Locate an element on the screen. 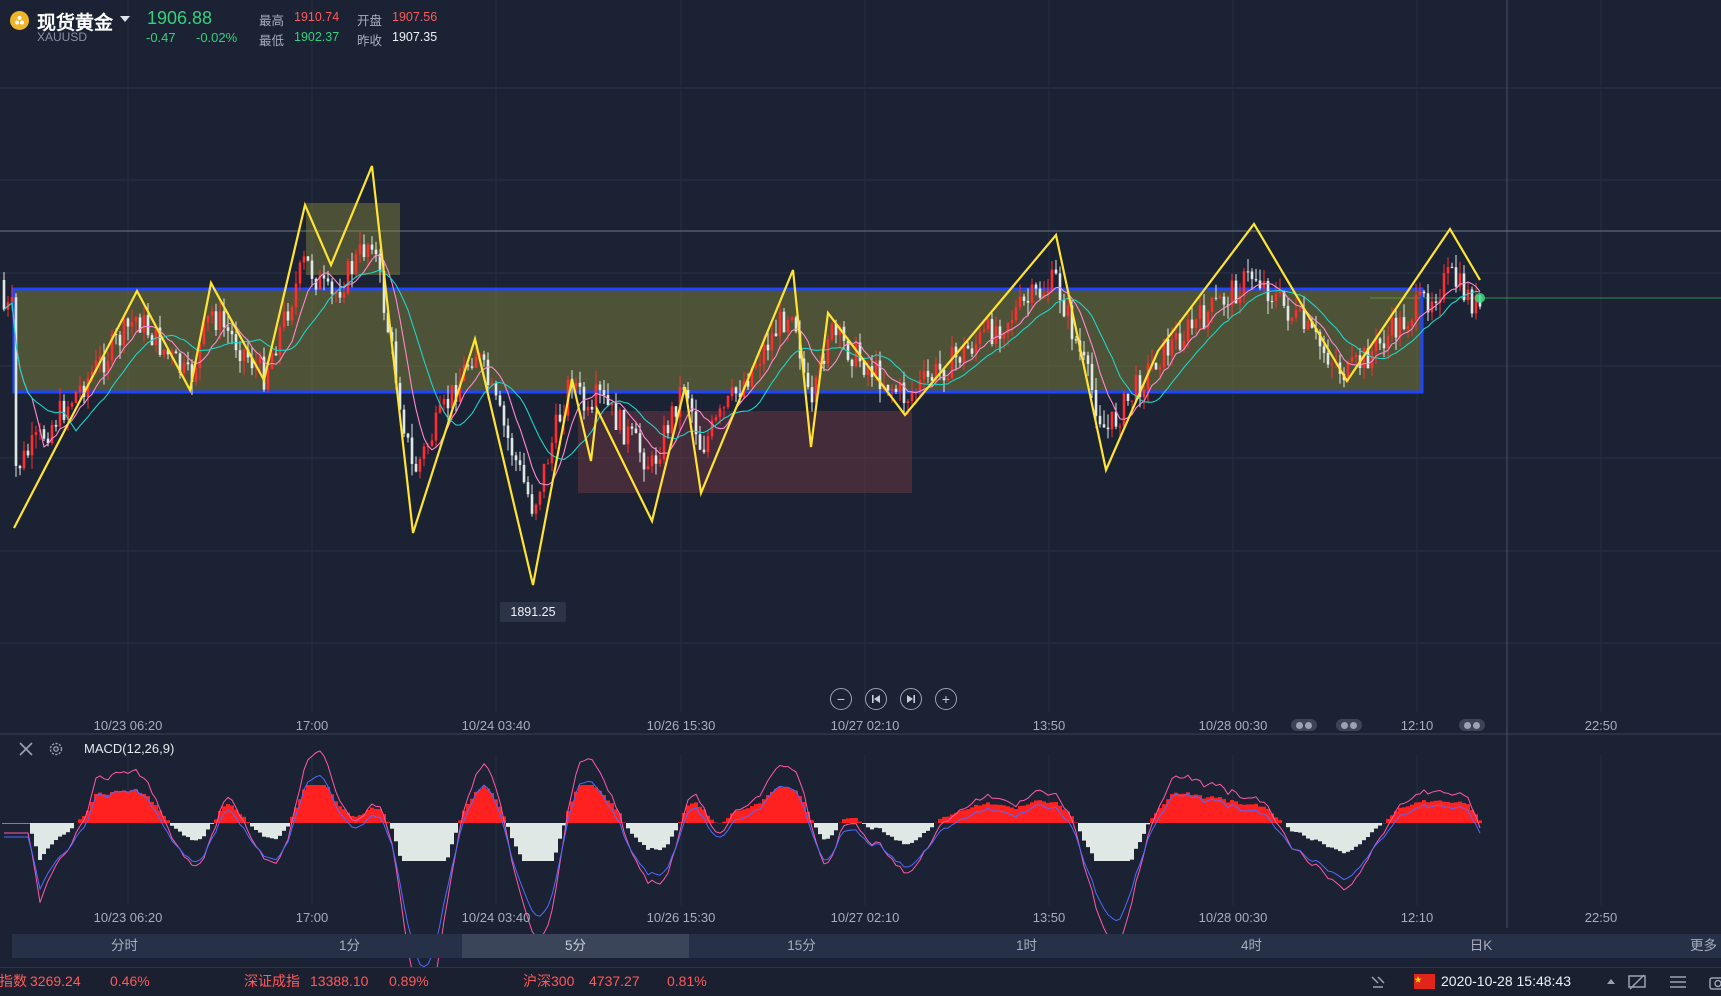 This screenshot has height=996, width=1721. period-tab-timeshare: 分时 is located at coordinates (124, 946).